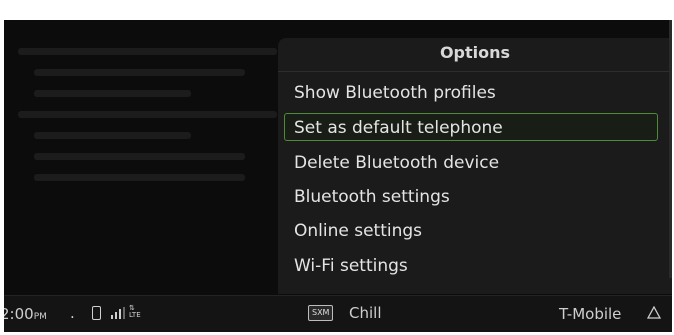 This screenshot has height=335, width=674. Describe the element at coordinates (471, 92) in the screenshot. I see `option-show-bluetooth-profiles: Show Bluetooth profiles` at that location.